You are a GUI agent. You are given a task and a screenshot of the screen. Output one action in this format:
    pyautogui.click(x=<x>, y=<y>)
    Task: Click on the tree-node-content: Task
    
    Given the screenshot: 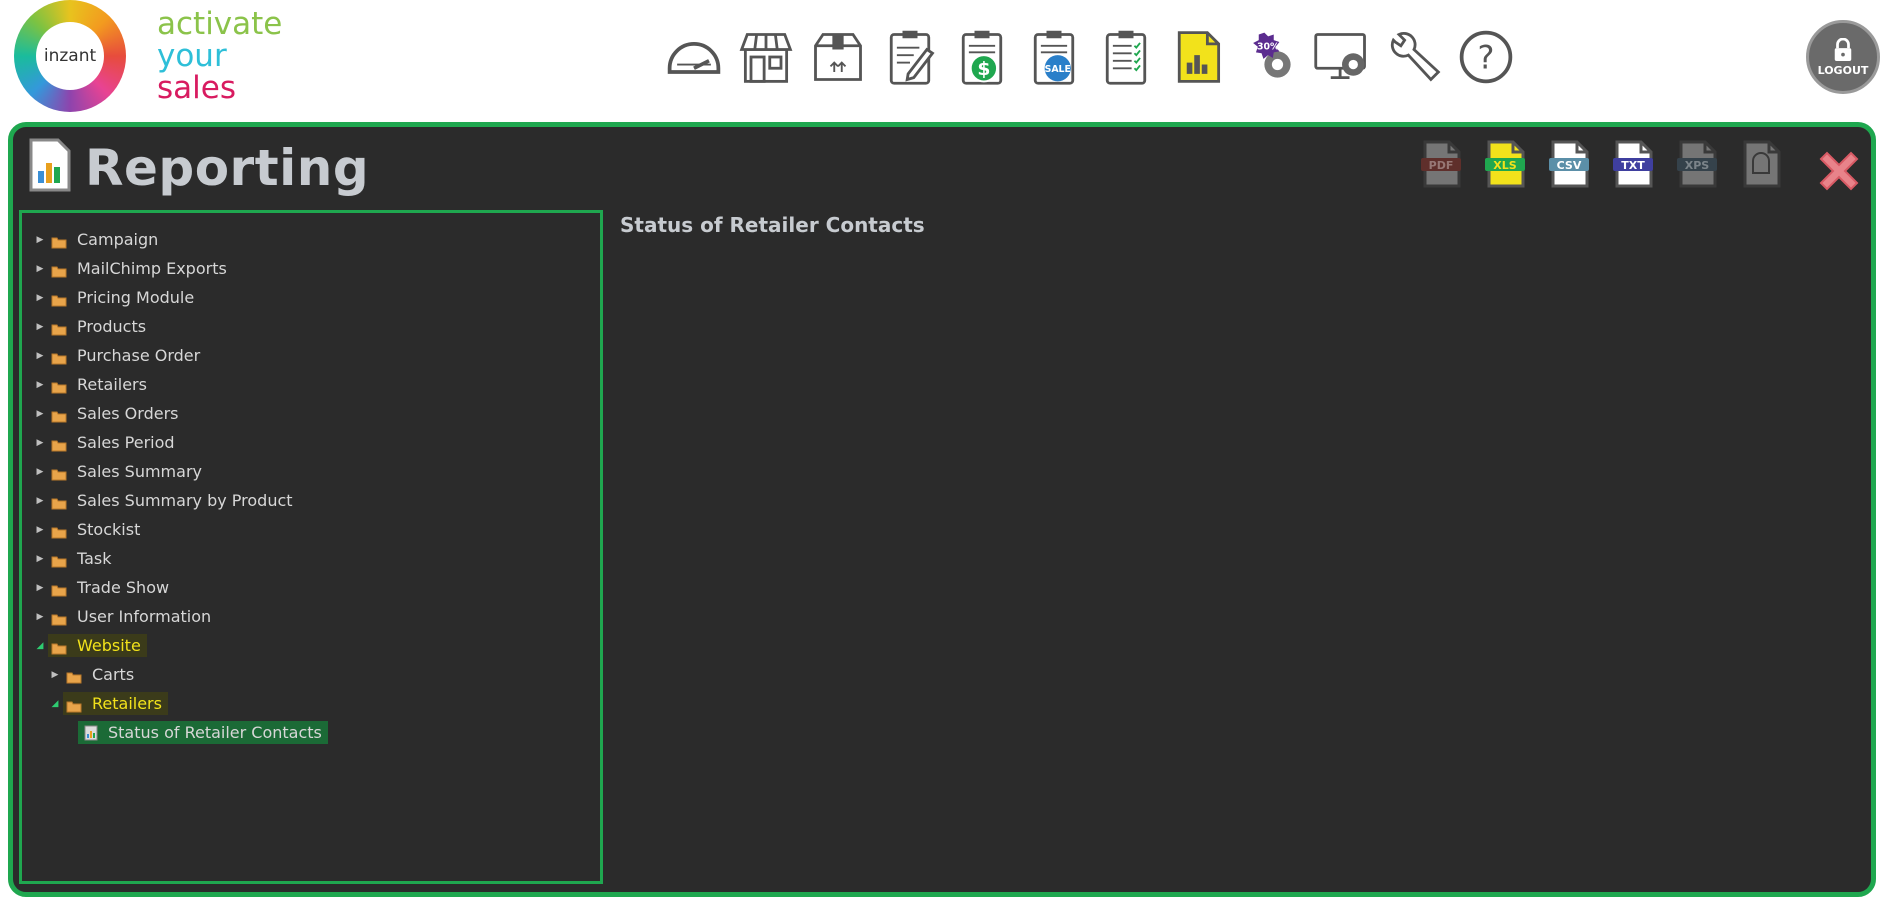 What is the action you would take?
    pyautogui.click(x=83, y=558)
    